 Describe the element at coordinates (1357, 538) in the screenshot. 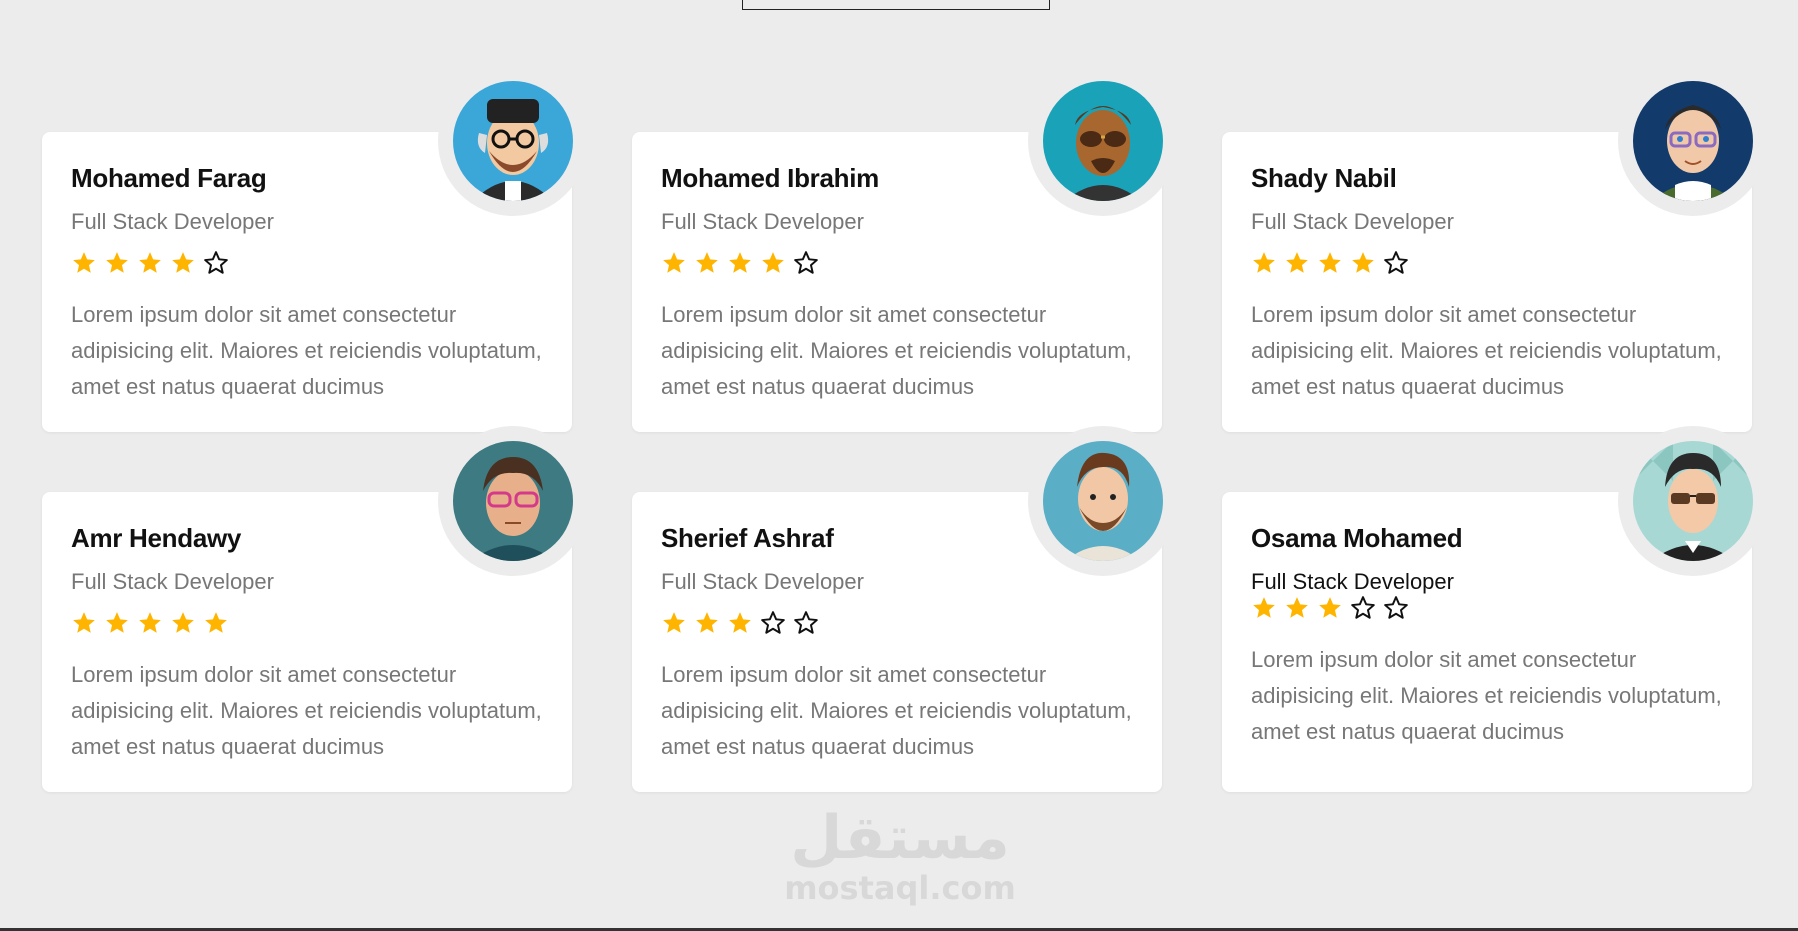

I see `card-name: Osama Mohamed` at that location.